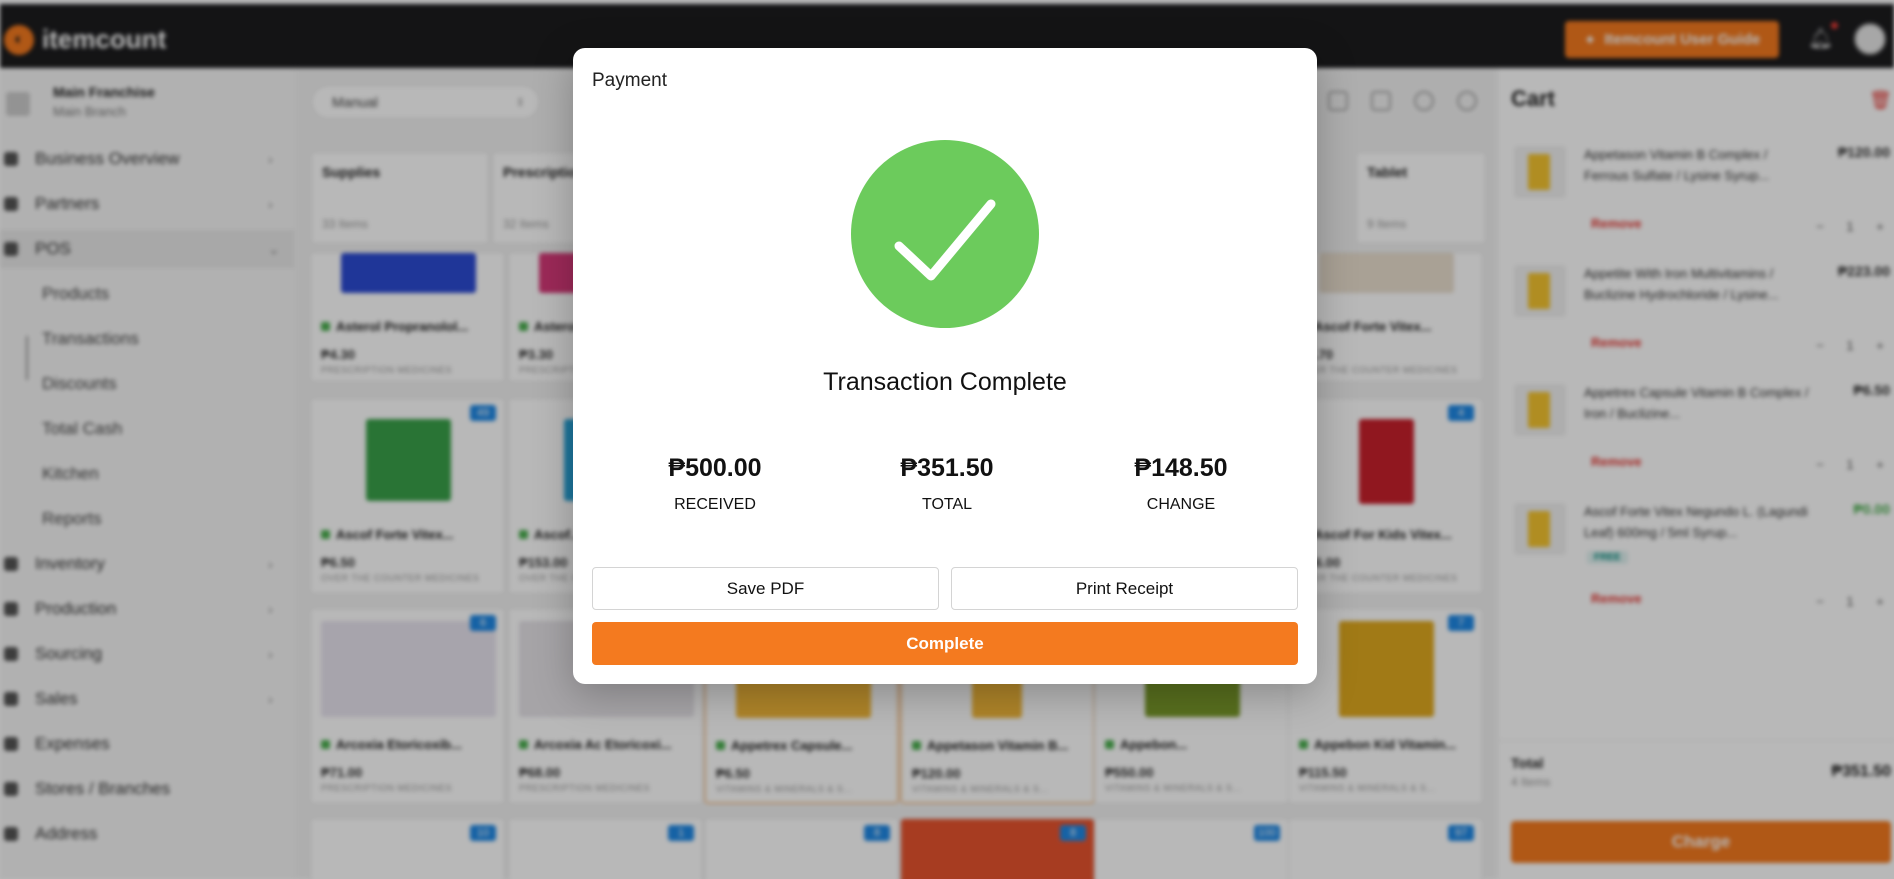 The image size is (1894, 879). Describe the element at coordinates (947, 468) in the screenshot. I see `total-amount: ₱351.50` at that location.